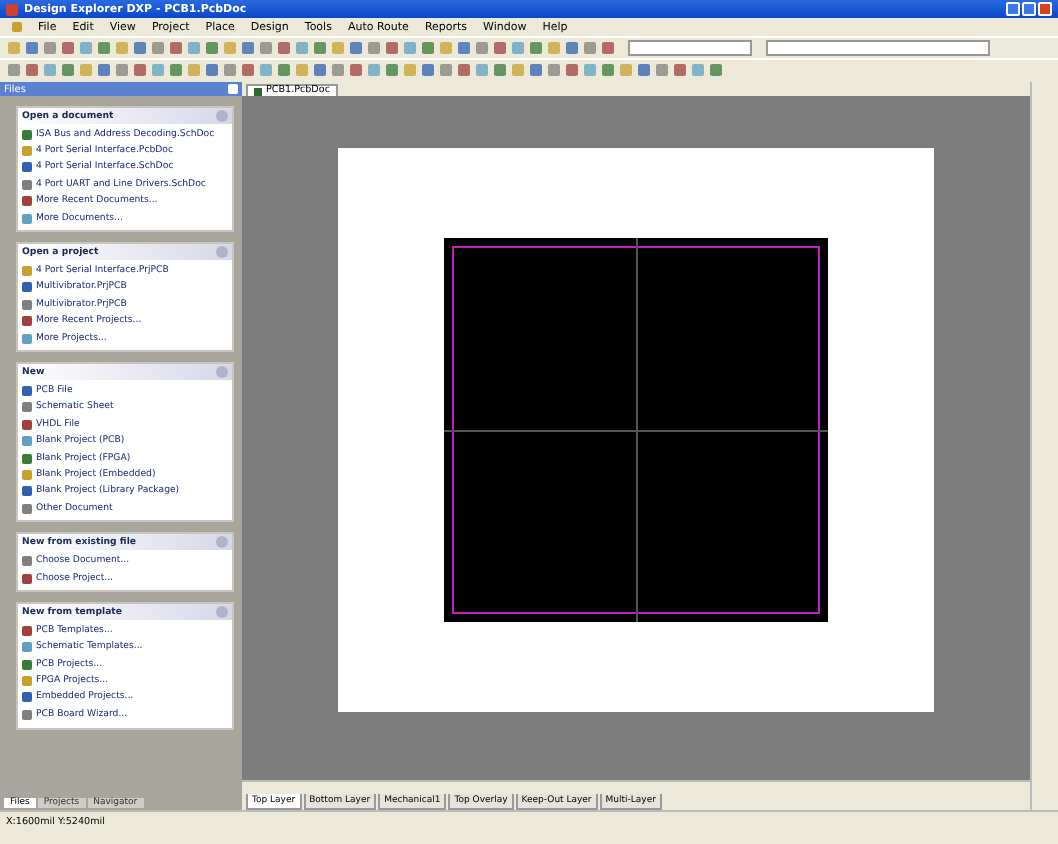 Image resolution: width=1058 pixels, height=844 pixels. Describe the element at coordinates (17, 27) in the screenshot. I see `document-icon` at that location.